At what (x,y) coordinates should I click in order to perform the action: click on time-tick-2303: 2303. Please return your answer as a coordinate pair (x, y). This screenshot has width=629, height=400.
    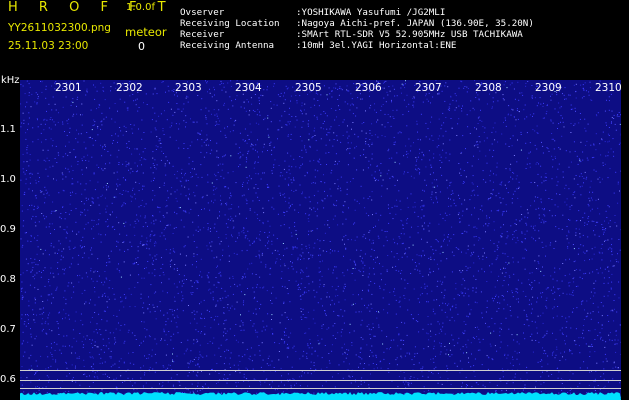
    Looking at the image, I should click on (188, 88).